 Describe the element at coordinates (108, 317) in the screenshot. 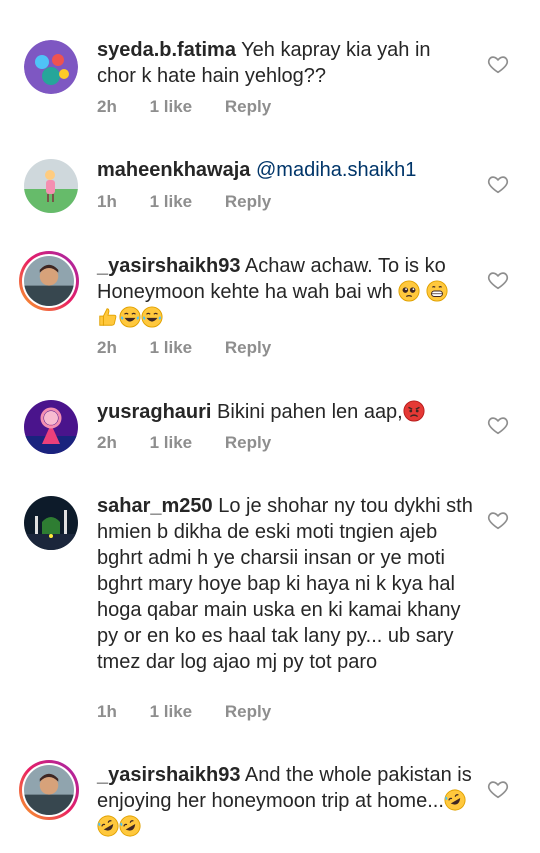

I see `thumbs-up-emoji-icon` at that location.